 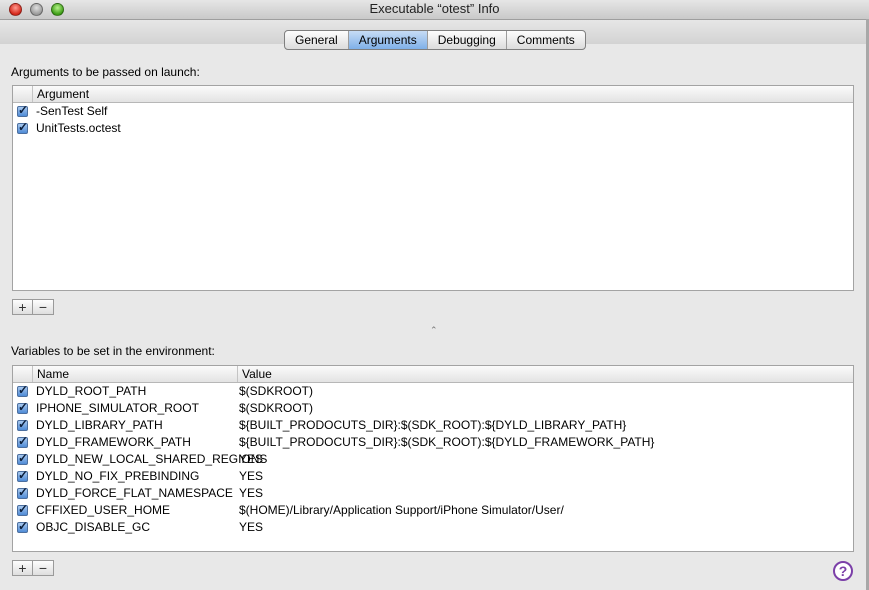 I want to click on tab-bar: General Arguments Debugging Comments, so click(x=435, y=40).